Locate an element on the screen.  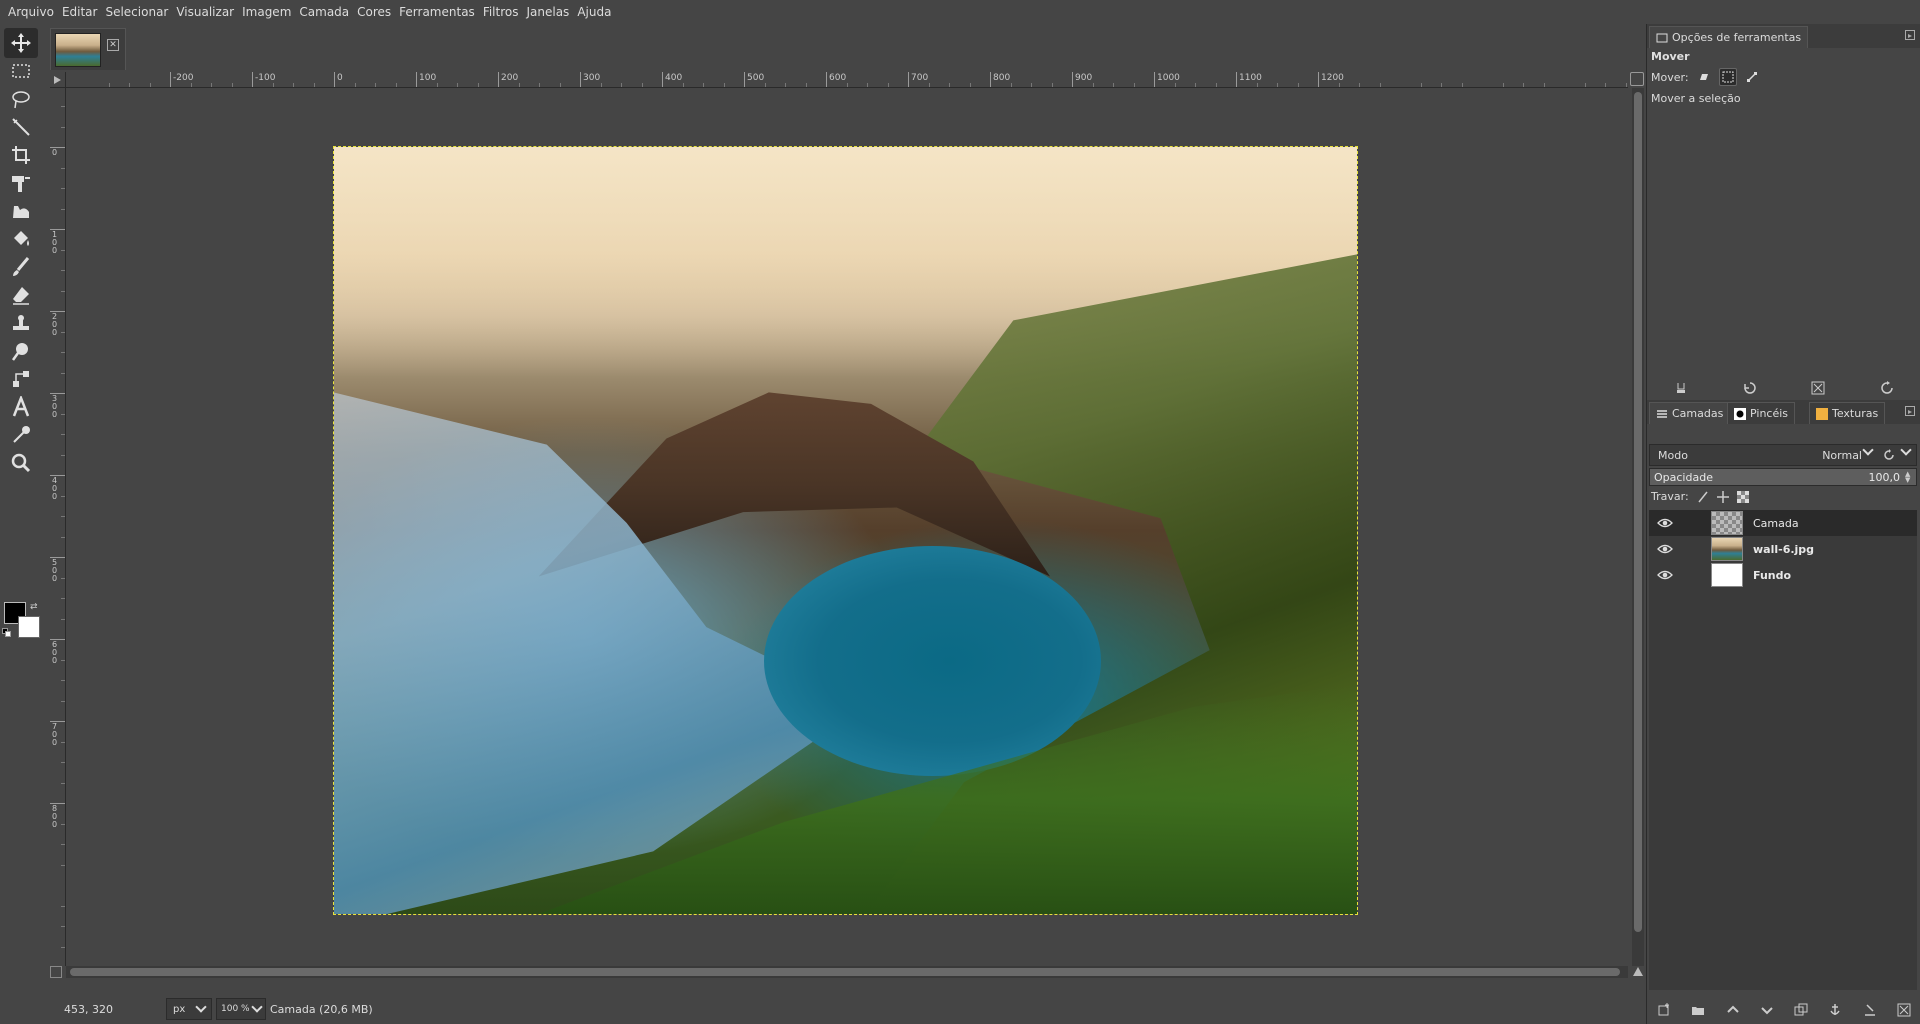
bucket-fill-tool-icon is located at coordinates (21, 239).